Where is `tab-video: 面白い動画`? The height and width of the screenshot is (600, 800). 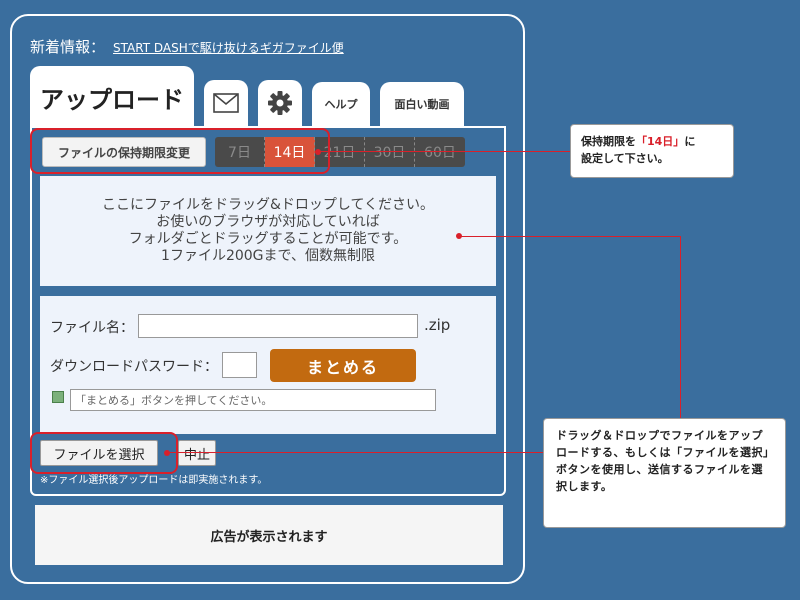 tab-video: 面白い動画 is located at coordinates (422, 104).